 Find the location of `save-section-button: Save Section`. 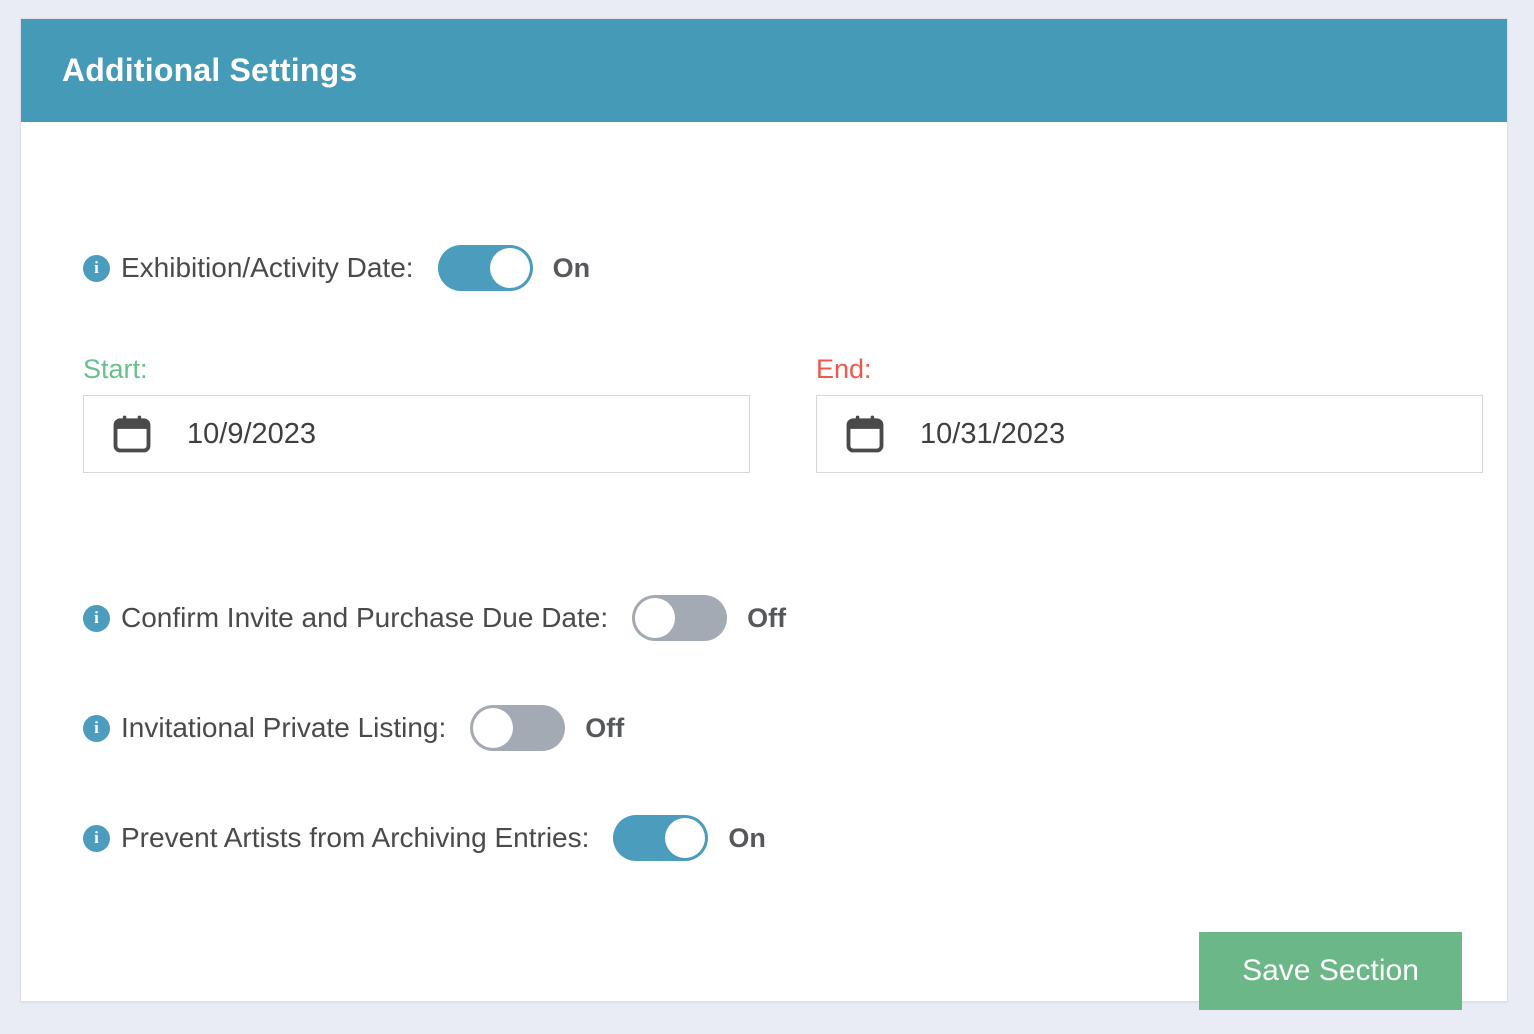

save-section-button: Save Section is located at coordinates (1330, 971).